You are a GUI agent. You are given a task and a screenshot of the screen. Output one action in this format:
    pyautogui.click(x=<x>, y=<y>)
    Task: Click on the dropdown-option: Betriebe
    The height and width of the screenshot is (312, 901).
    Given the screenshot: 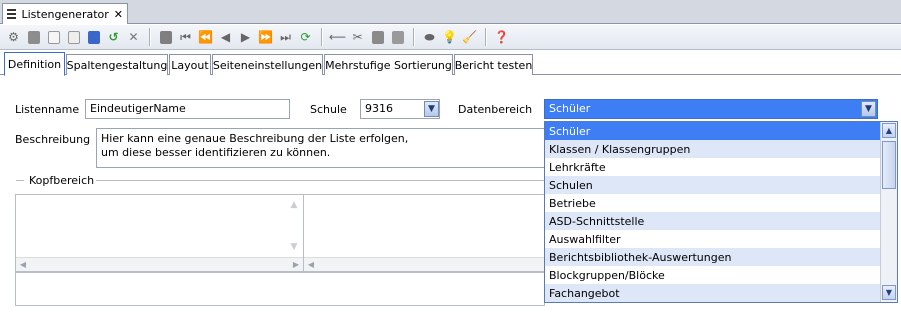 What is the action you would take?
    pyautogui.click(x=712, y=203)
    